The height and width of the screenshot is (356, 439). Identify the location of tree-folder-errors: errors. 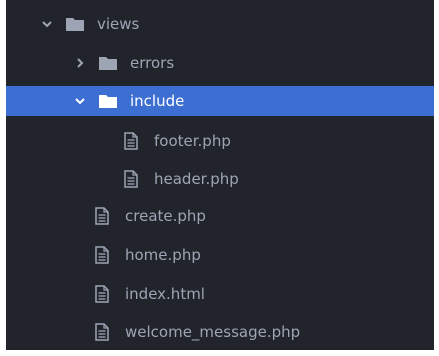
(220, 63).